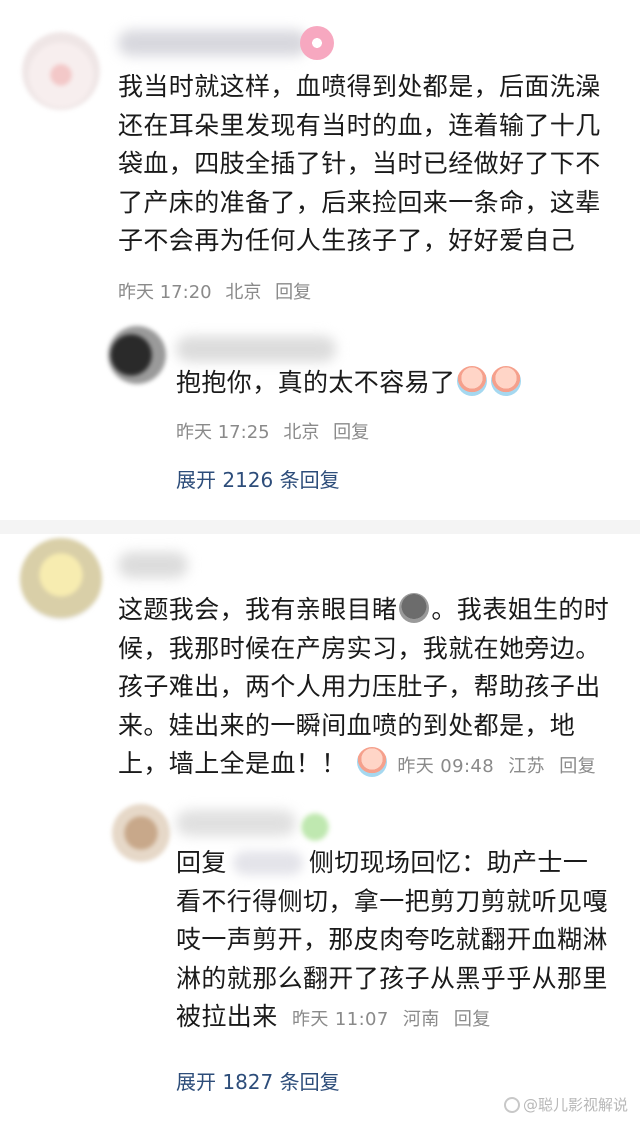 This screenshot has height=1125, width=640. Describe the element at coordinates (565, 1104) in the screenshot. I see `watermark: @聪儿影视解说` at that location.